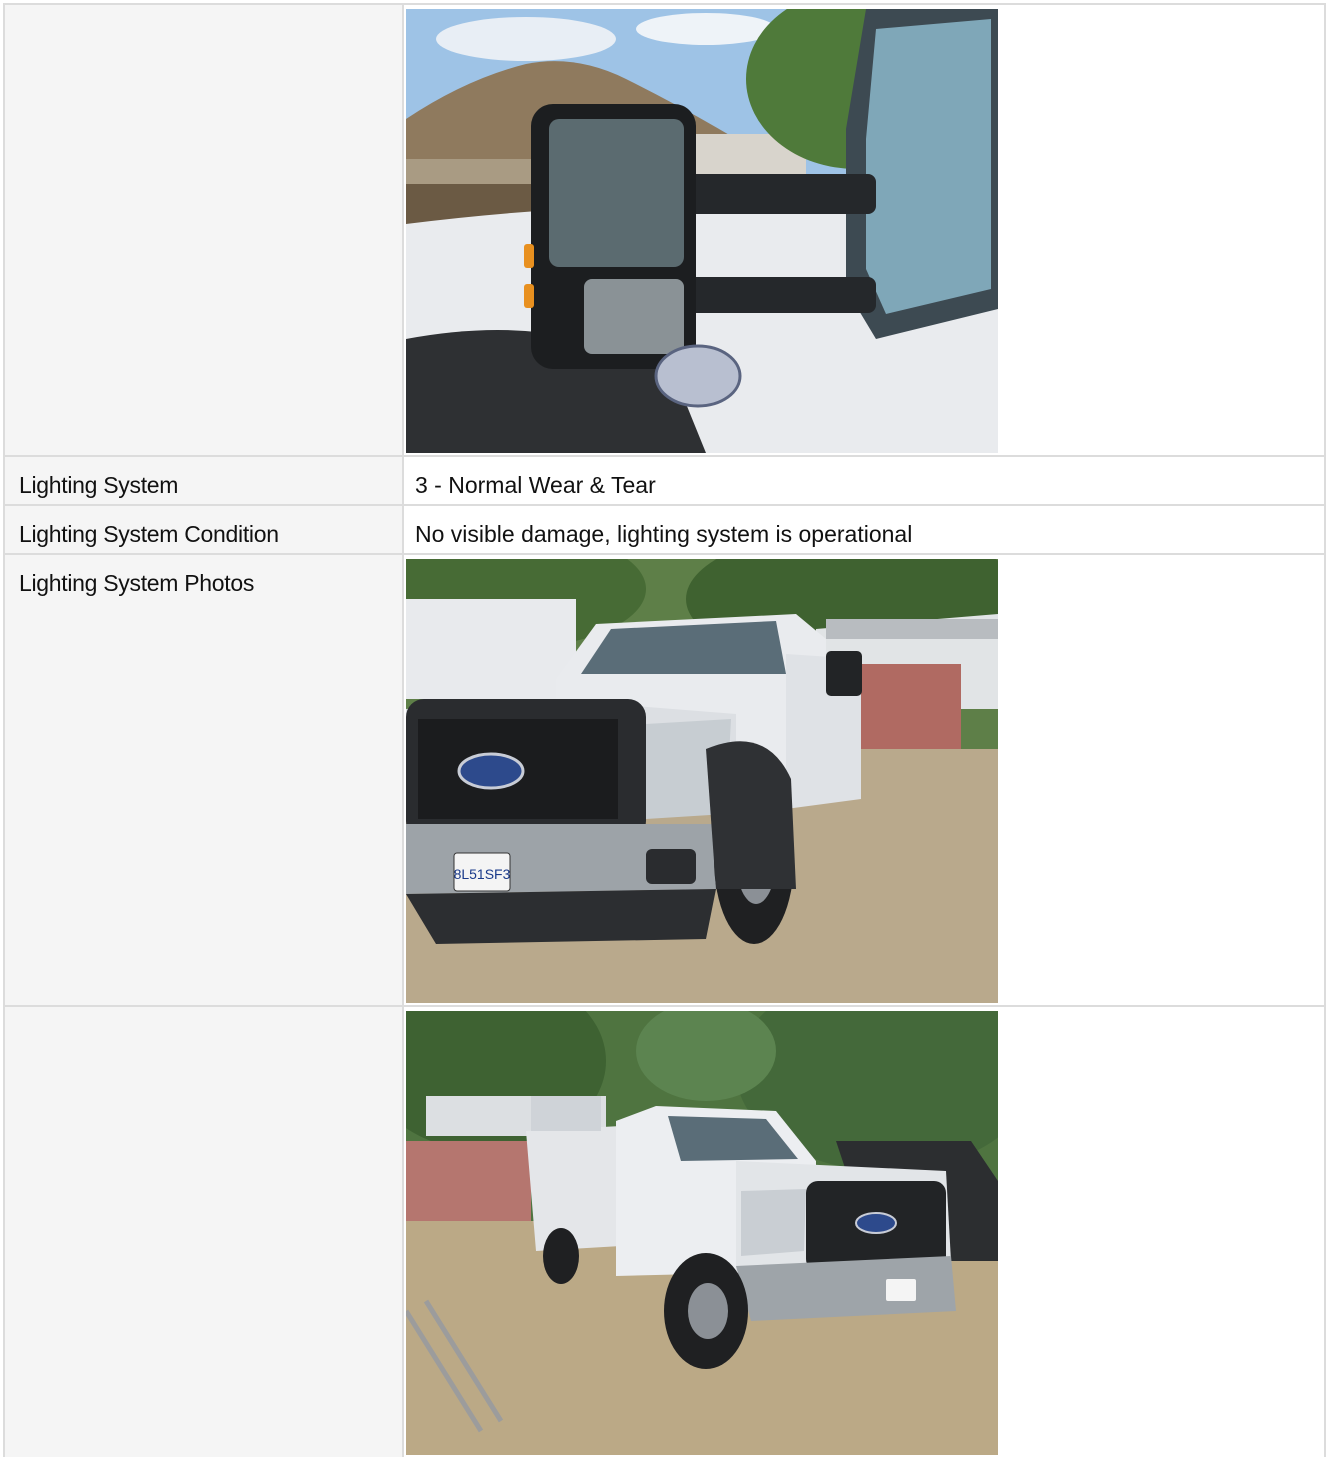 This screenshot has height=1458, width=1329. What do you see at coordinates (203, 480) in the screenshot?
I see `row-label-cell: Lighting System` at bounding box center [203, 480].